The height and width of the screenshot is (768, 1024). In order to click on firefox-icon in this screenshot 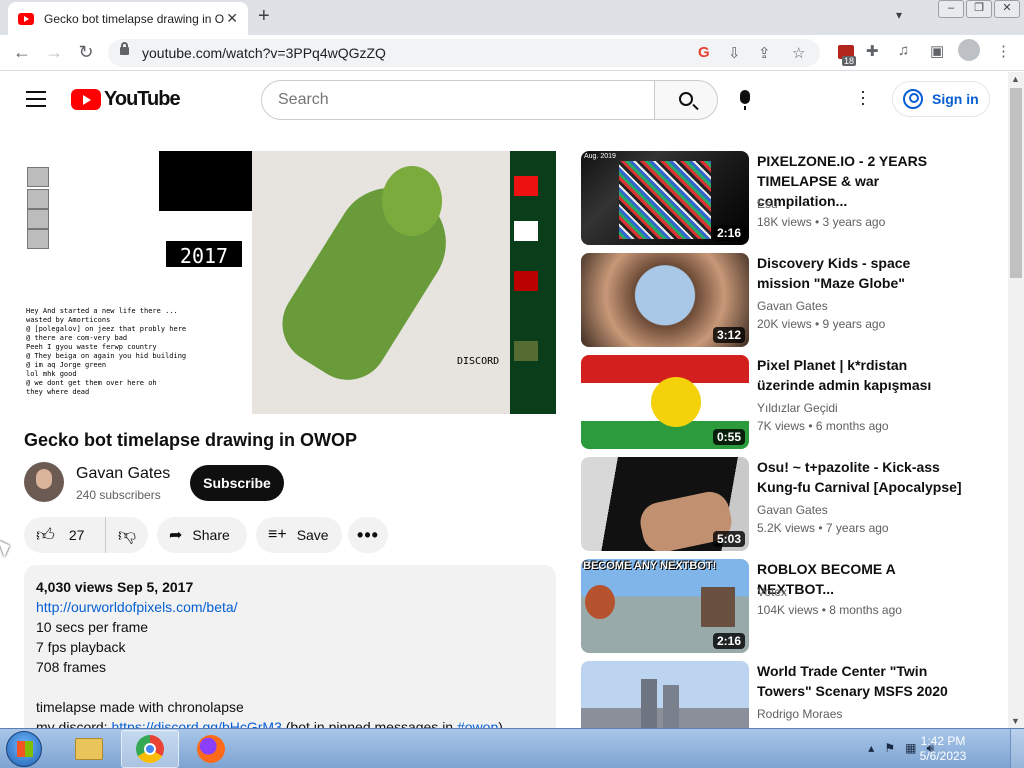, I will do `click(211, 749)`.